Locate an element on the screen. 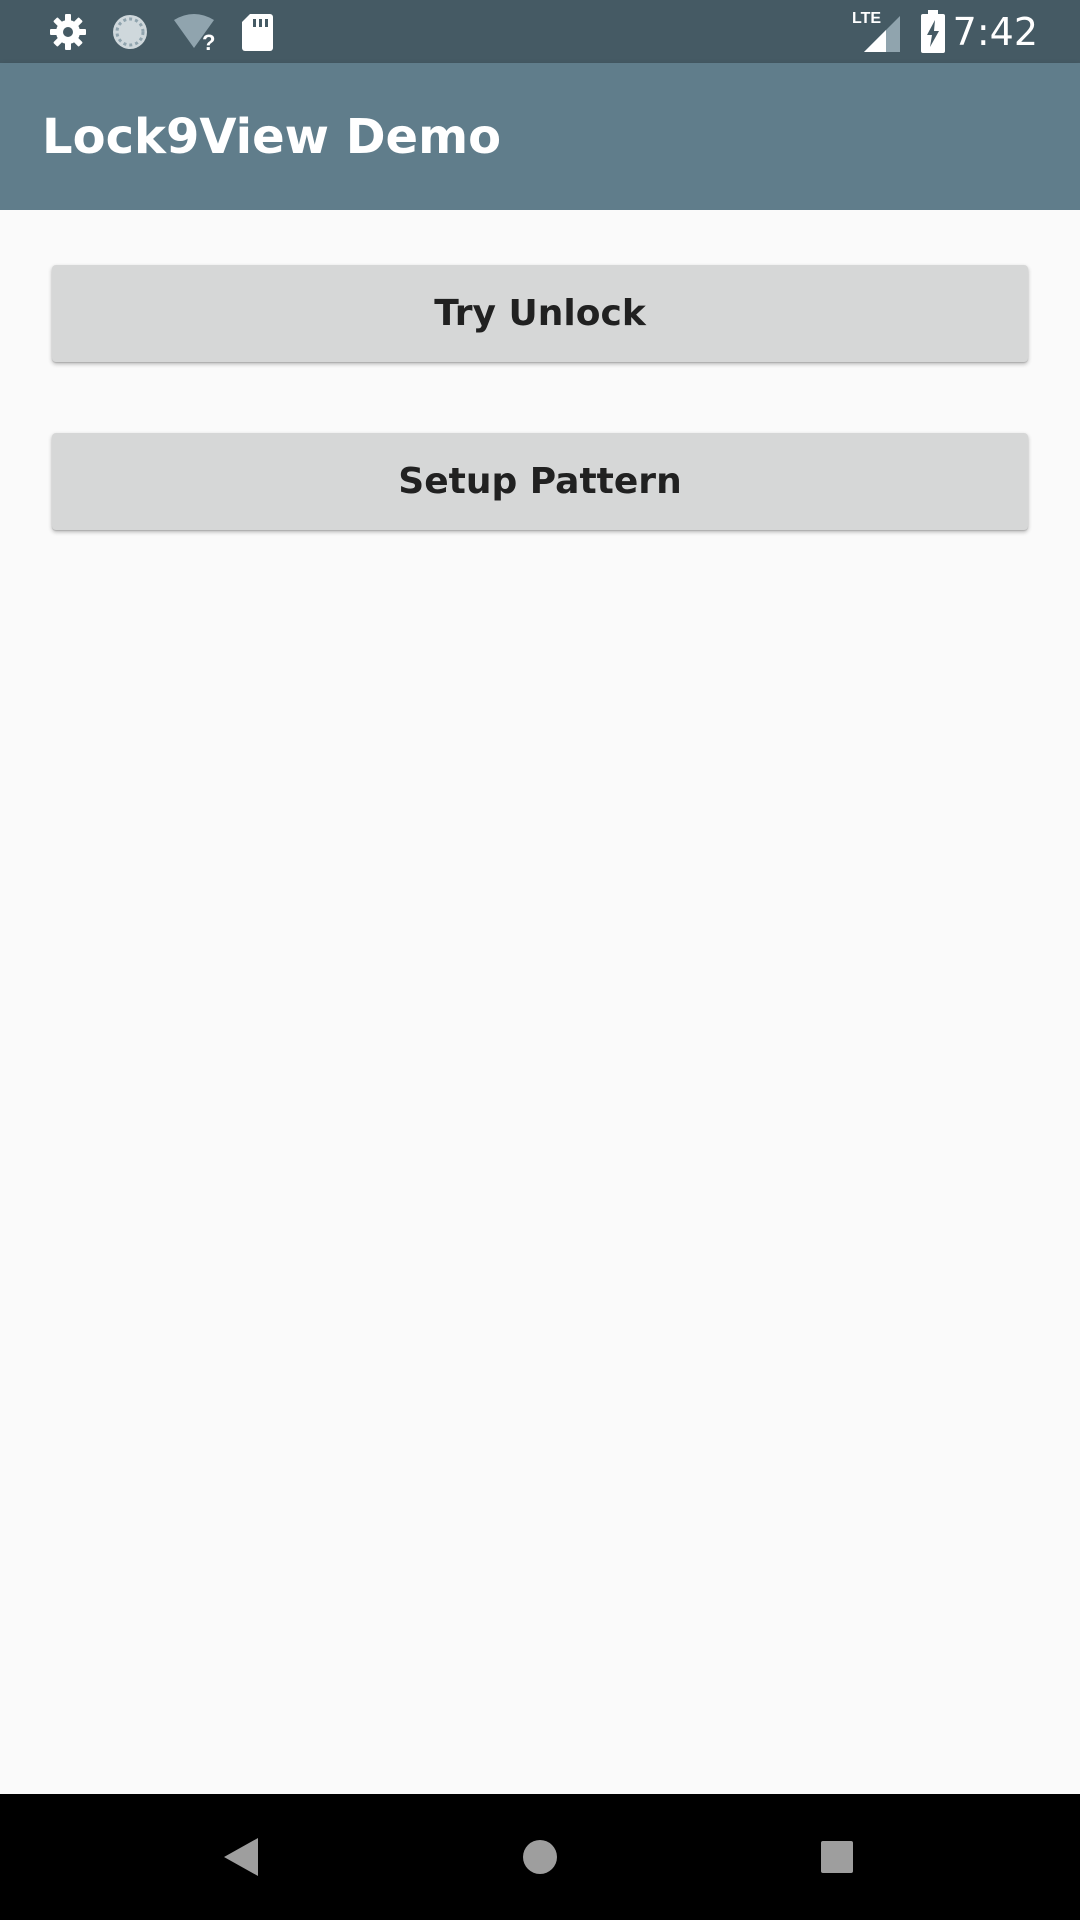 Image resolution: width=1080 pixels, height=1920 pixels. recents-icon is located at coordinates (837, 1857).